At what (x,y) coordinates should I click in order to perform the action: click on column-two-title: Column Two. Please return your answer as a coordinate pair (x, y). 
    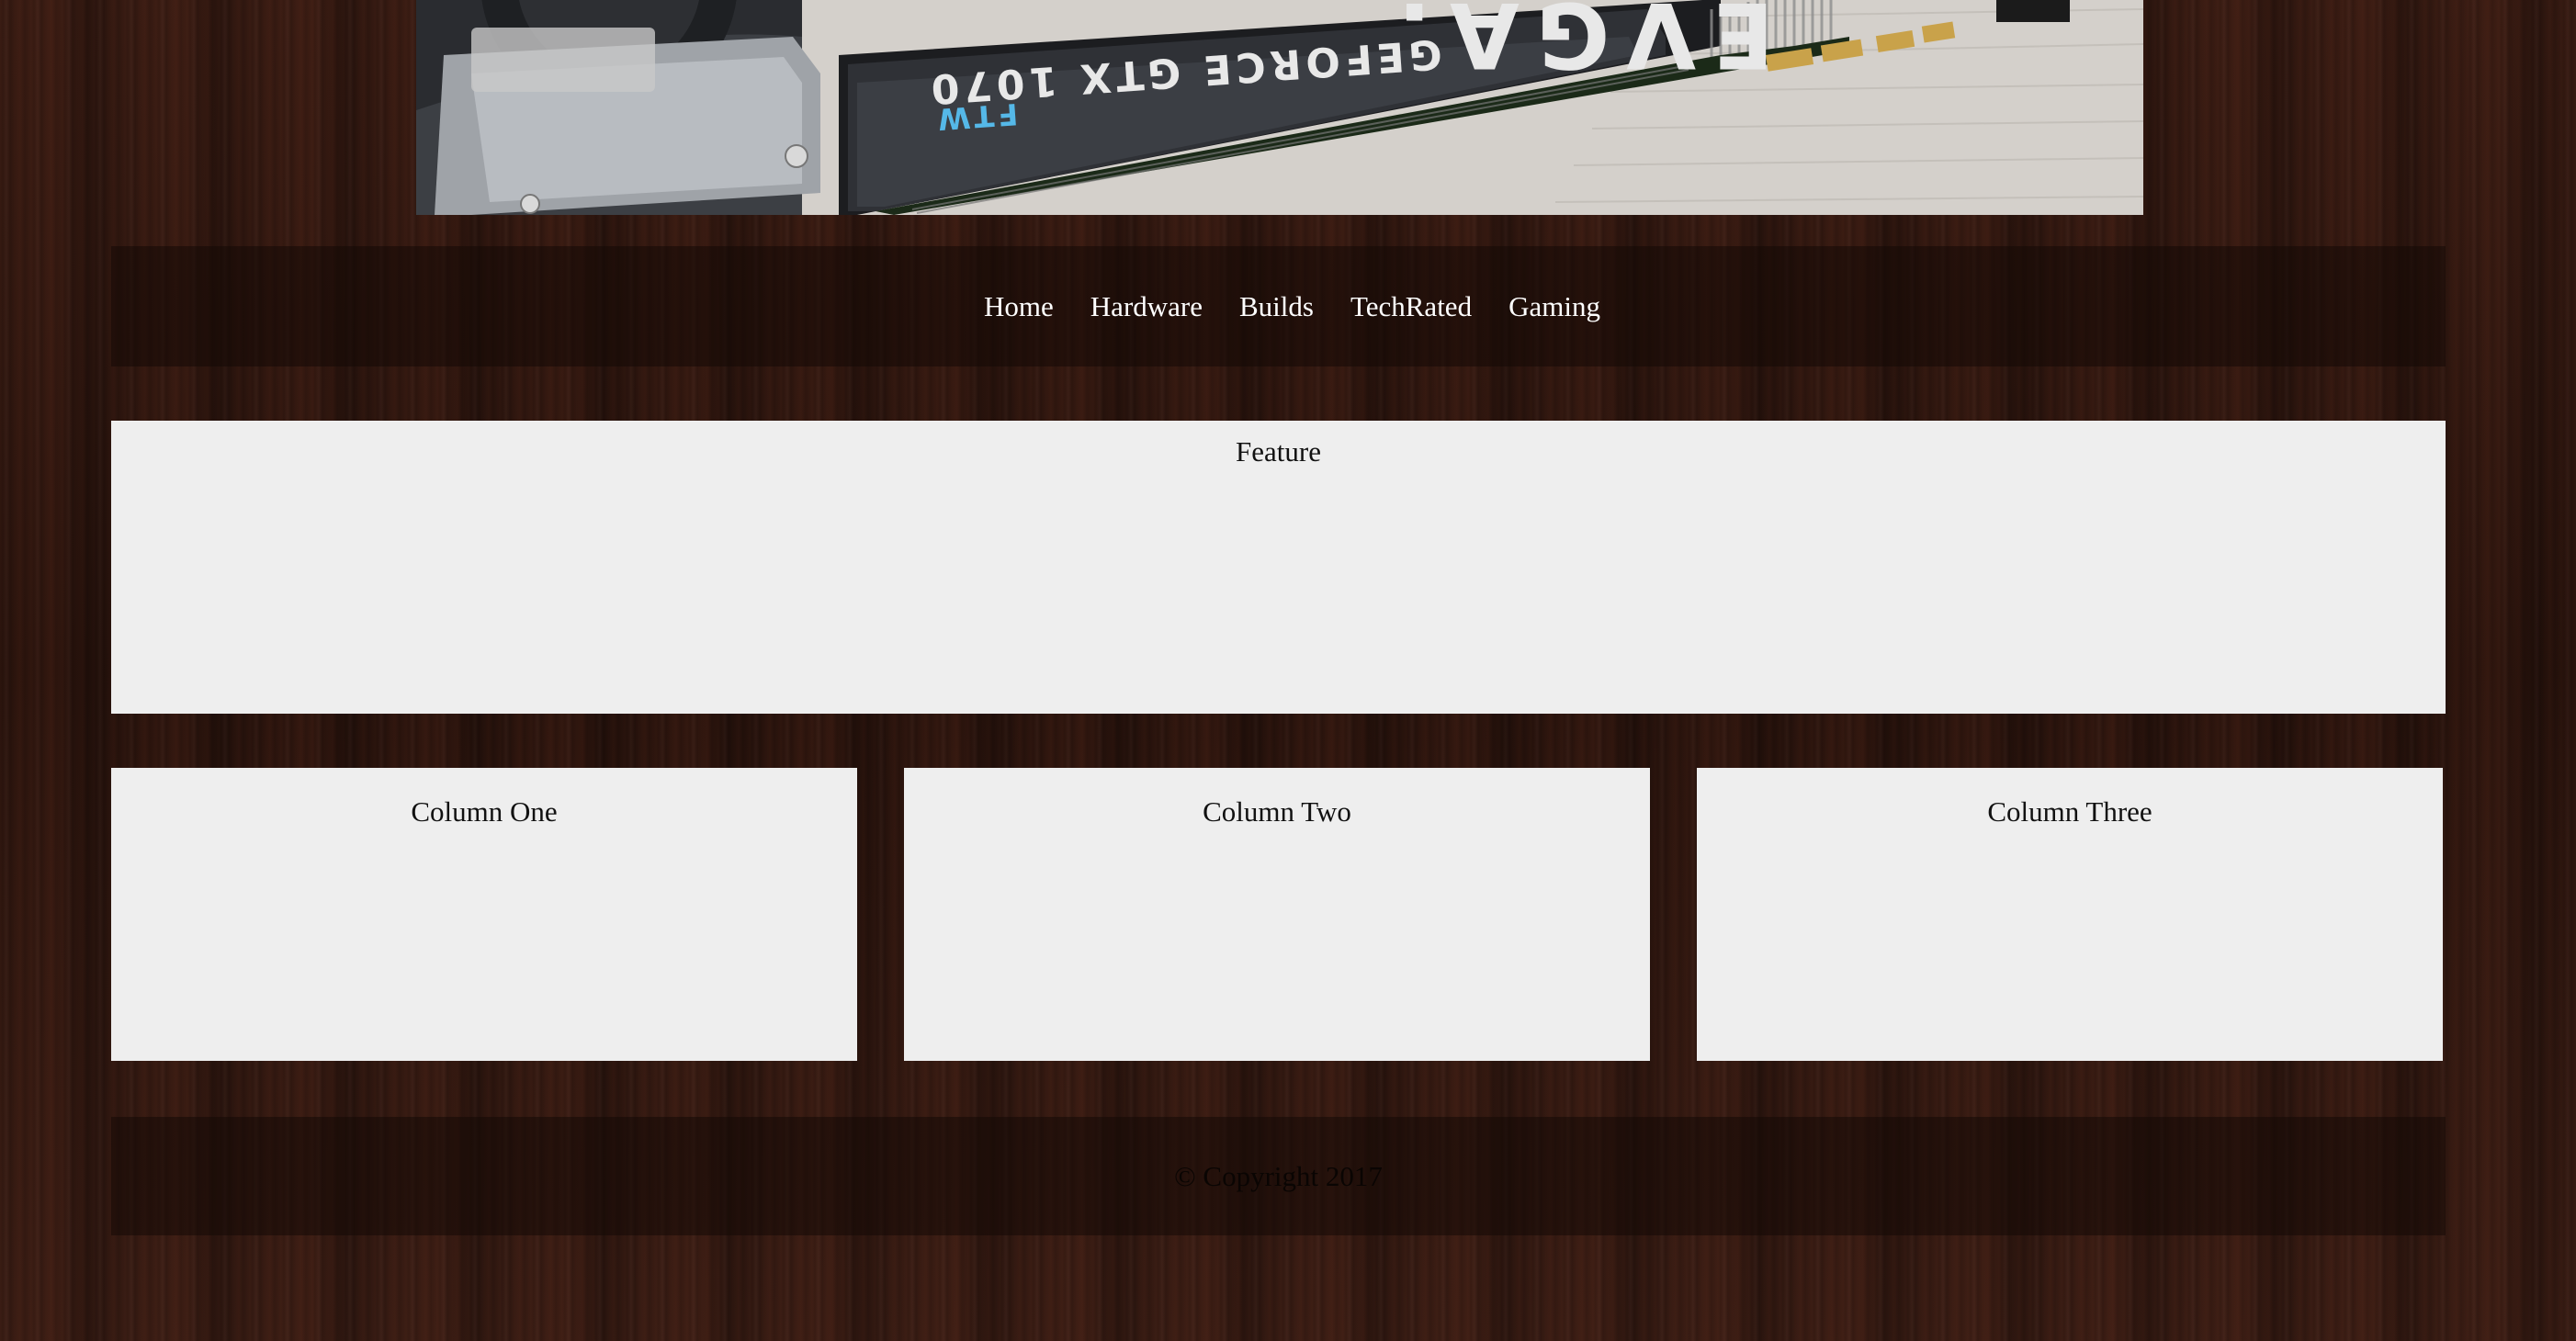
    Looking at the image, I should click on (1277, 811).